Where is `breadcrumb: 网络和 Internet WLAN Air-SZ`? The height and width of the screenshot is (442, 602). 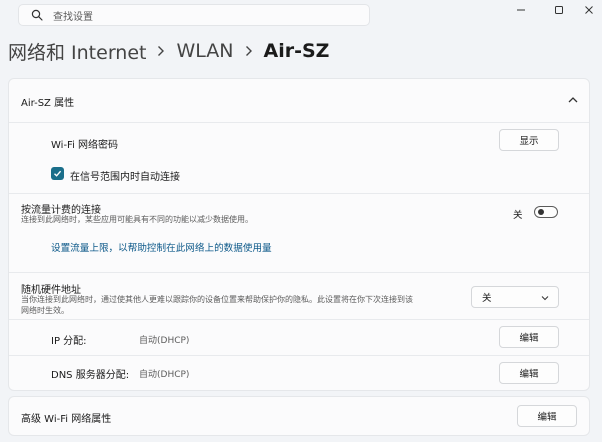 breadcrumb: 网络和 Internet WLAN Air-SZ is located at coordinates (168, 51).